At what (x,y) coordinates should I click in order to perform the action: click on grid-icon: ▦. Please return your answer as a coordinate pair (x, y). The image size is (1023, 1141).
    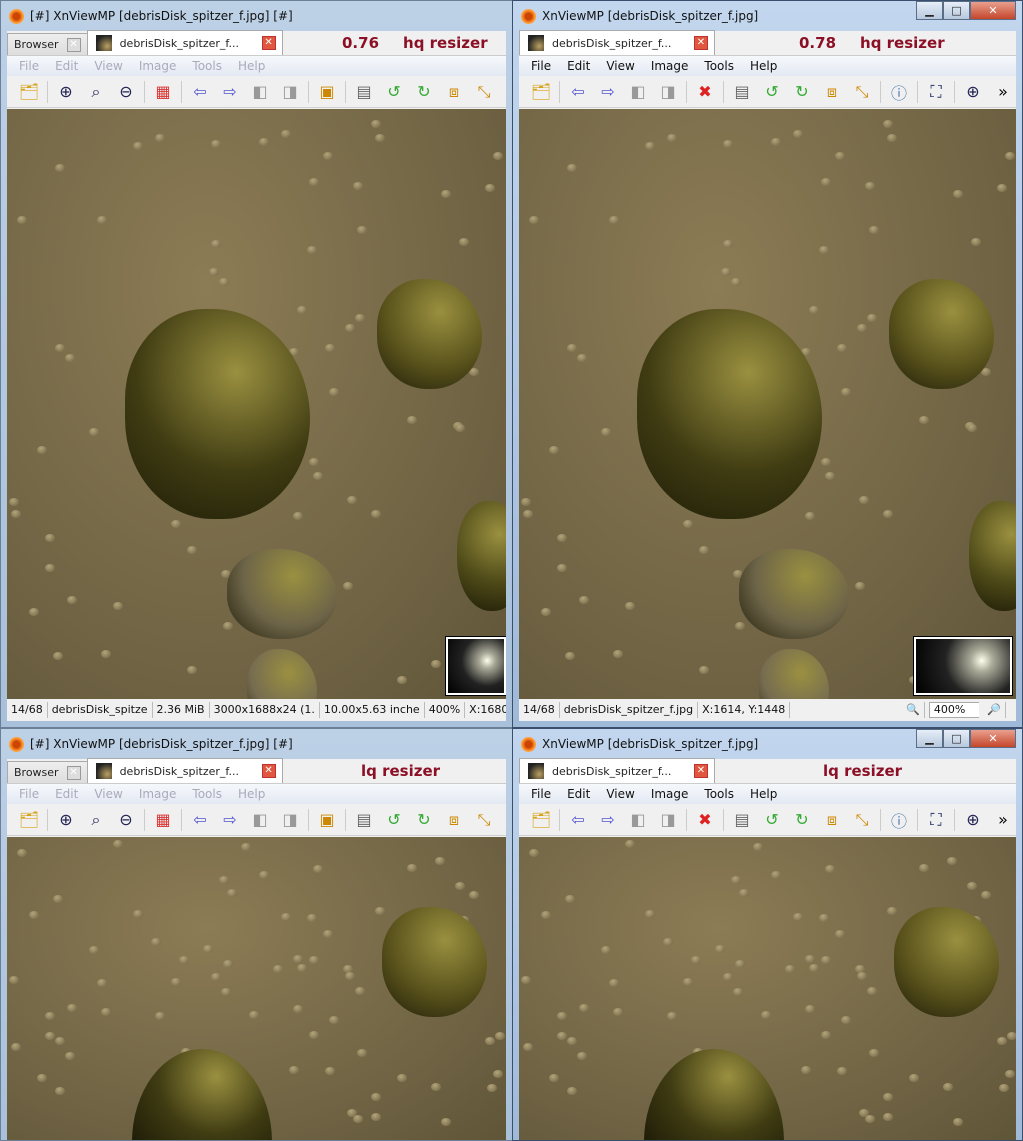
    Looking at the image, I should click on (163, 92).